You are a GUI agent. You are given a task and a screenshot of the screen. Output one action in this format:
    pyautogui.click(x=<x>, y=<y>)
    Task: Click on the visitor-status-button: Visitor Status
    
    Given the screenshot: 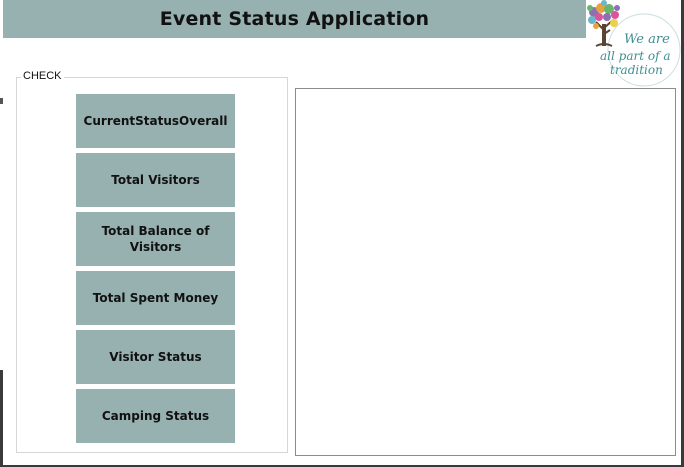 What is the action you would take?
    pyautogui.click(x=155, y=357)
    